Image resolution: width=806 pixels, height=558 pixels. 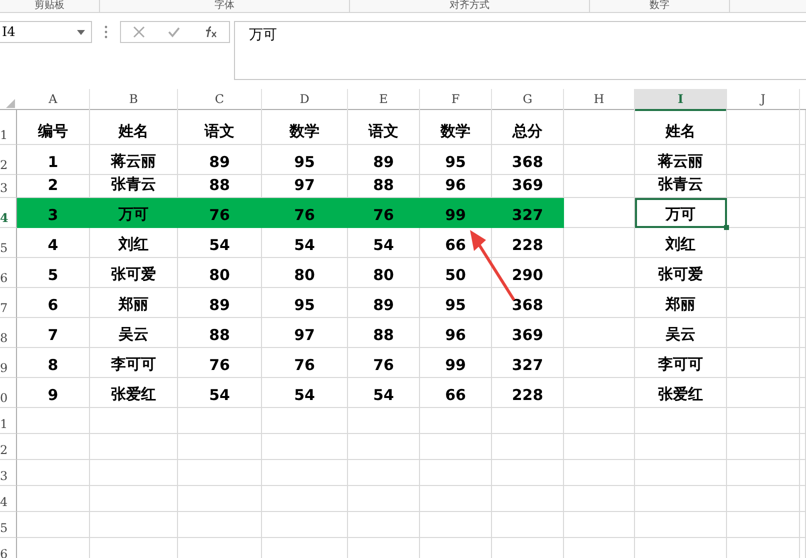 I want to click on column-header: D, so click(x=305, y=100).